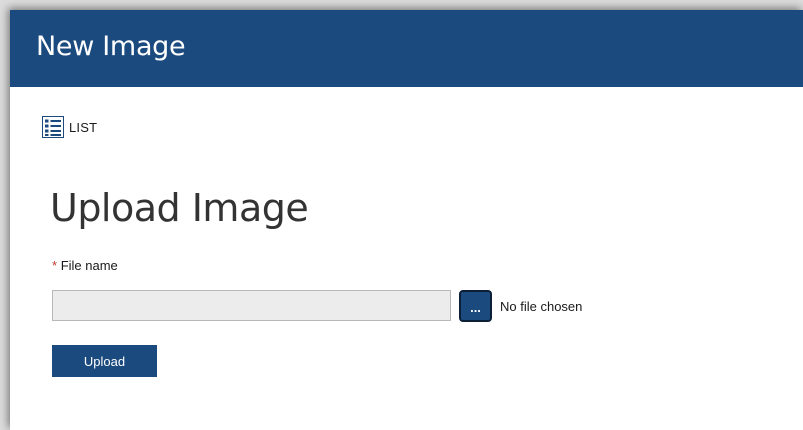 The width and height of the screenshot is (803, 430). What do you see at coordinates (251, 305) in the screenshot?
I see `file-name-input` at bounding box center [251, 305].